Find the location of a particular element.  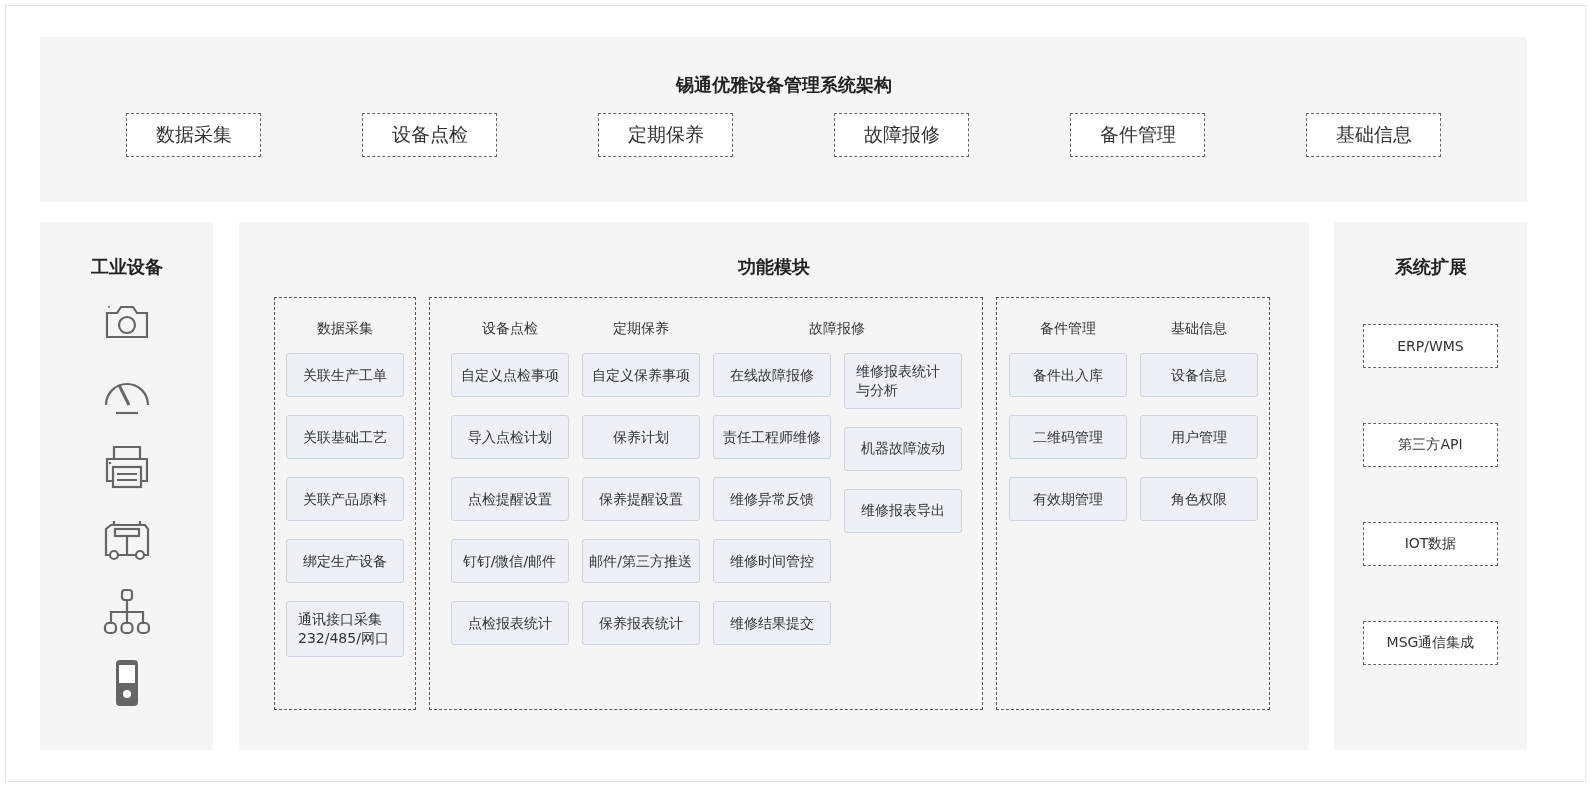

function-item: 设备信息 is located at coordinates (1198, 375).